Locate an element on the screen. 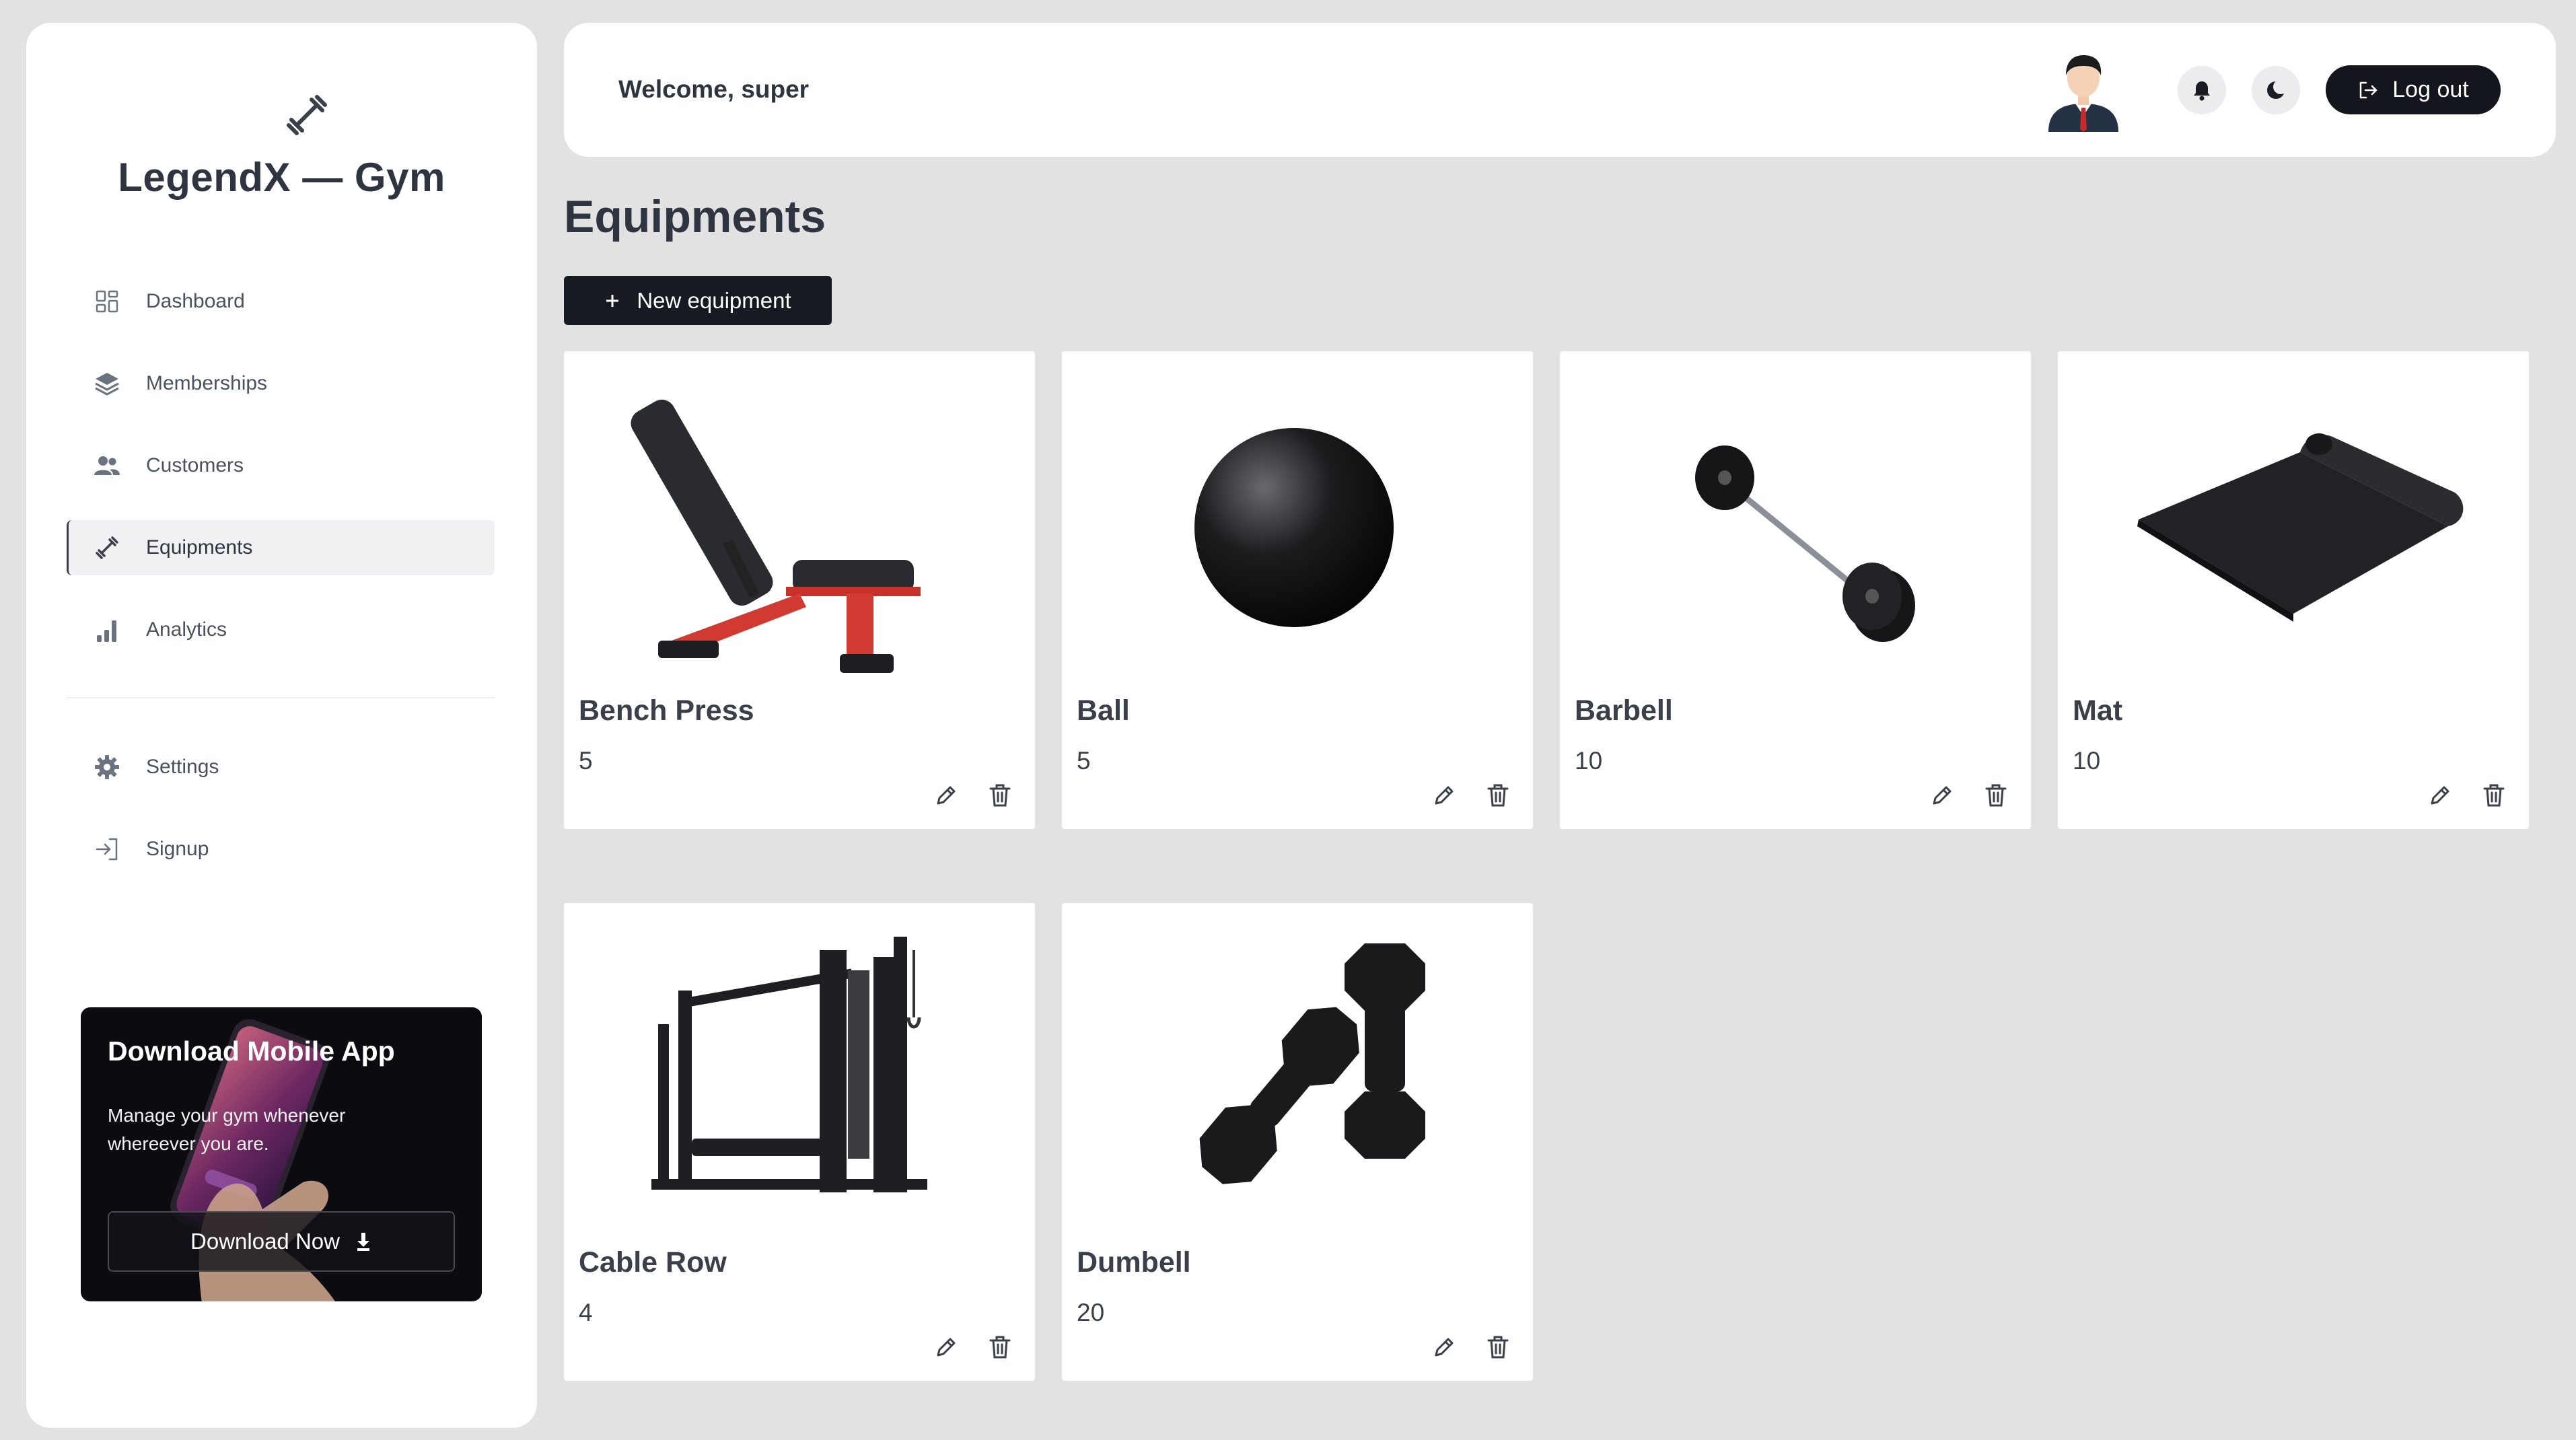 The width and height of the screenshot is (2576, 1440). avatar is located at coordinates (2083, 89).